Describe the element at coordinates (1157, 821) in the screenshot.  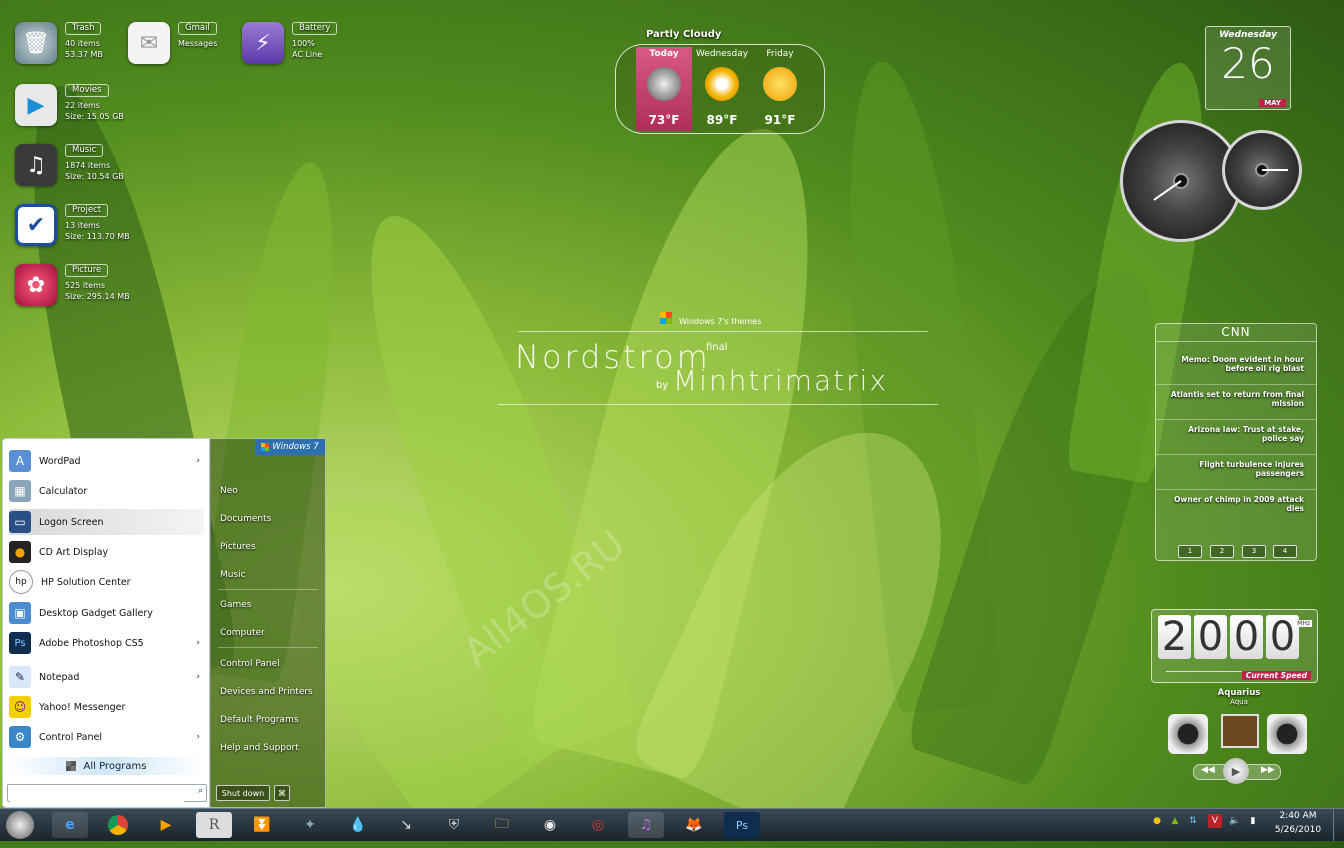
I see `tray-app-icon: ●` at that location.